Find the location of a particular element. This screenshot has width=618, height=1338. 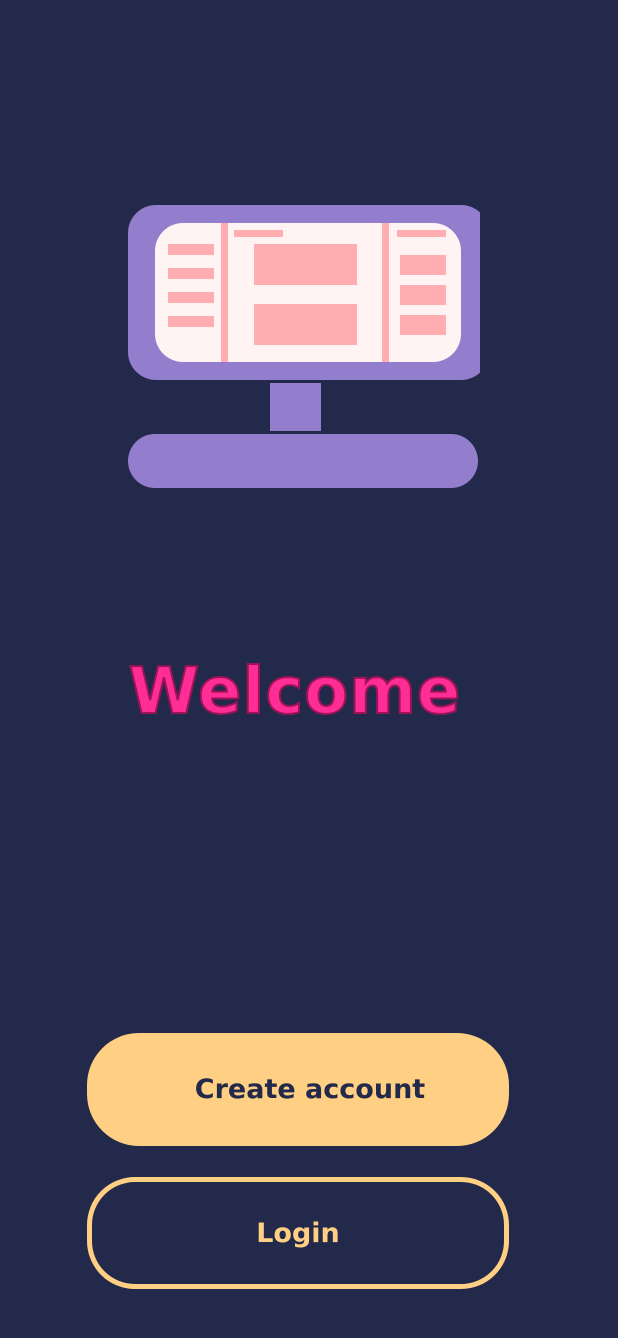

monitor-neck is located at coordinates (295, 407).